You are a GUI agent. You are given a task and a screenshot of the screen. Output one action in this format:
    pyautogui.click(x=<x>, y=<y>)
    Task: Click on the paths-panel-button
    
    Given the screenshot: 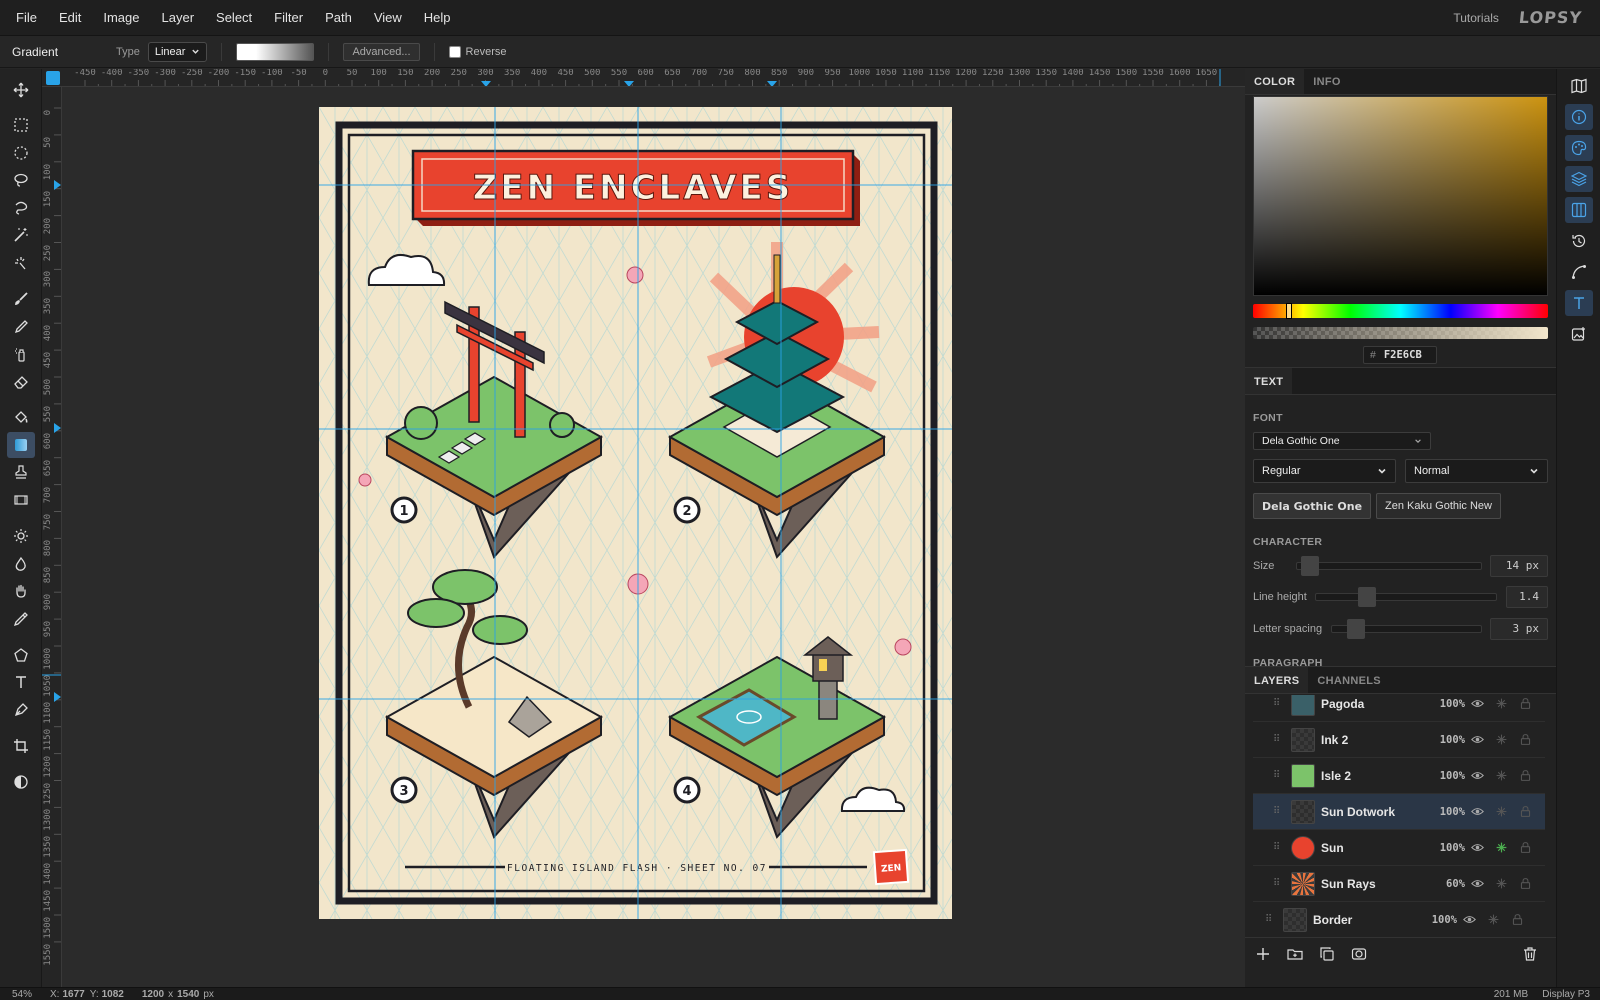 What is the action you would take?
    pyautogui.click(x=1579, y=272)
    